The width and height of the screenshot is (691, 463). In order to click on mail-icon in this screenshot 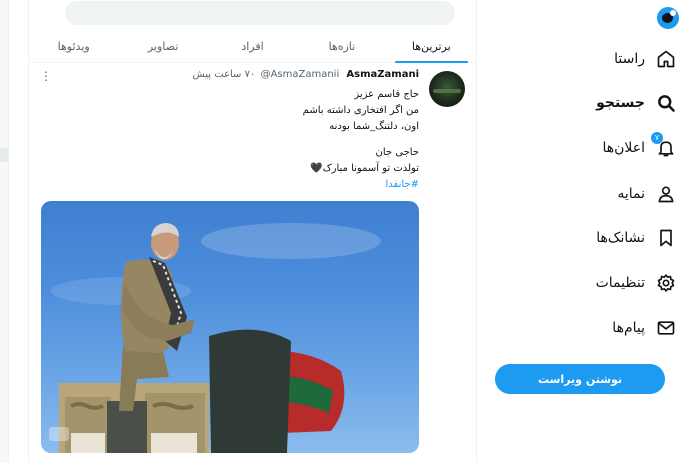, I will do `click(666, 328)`.